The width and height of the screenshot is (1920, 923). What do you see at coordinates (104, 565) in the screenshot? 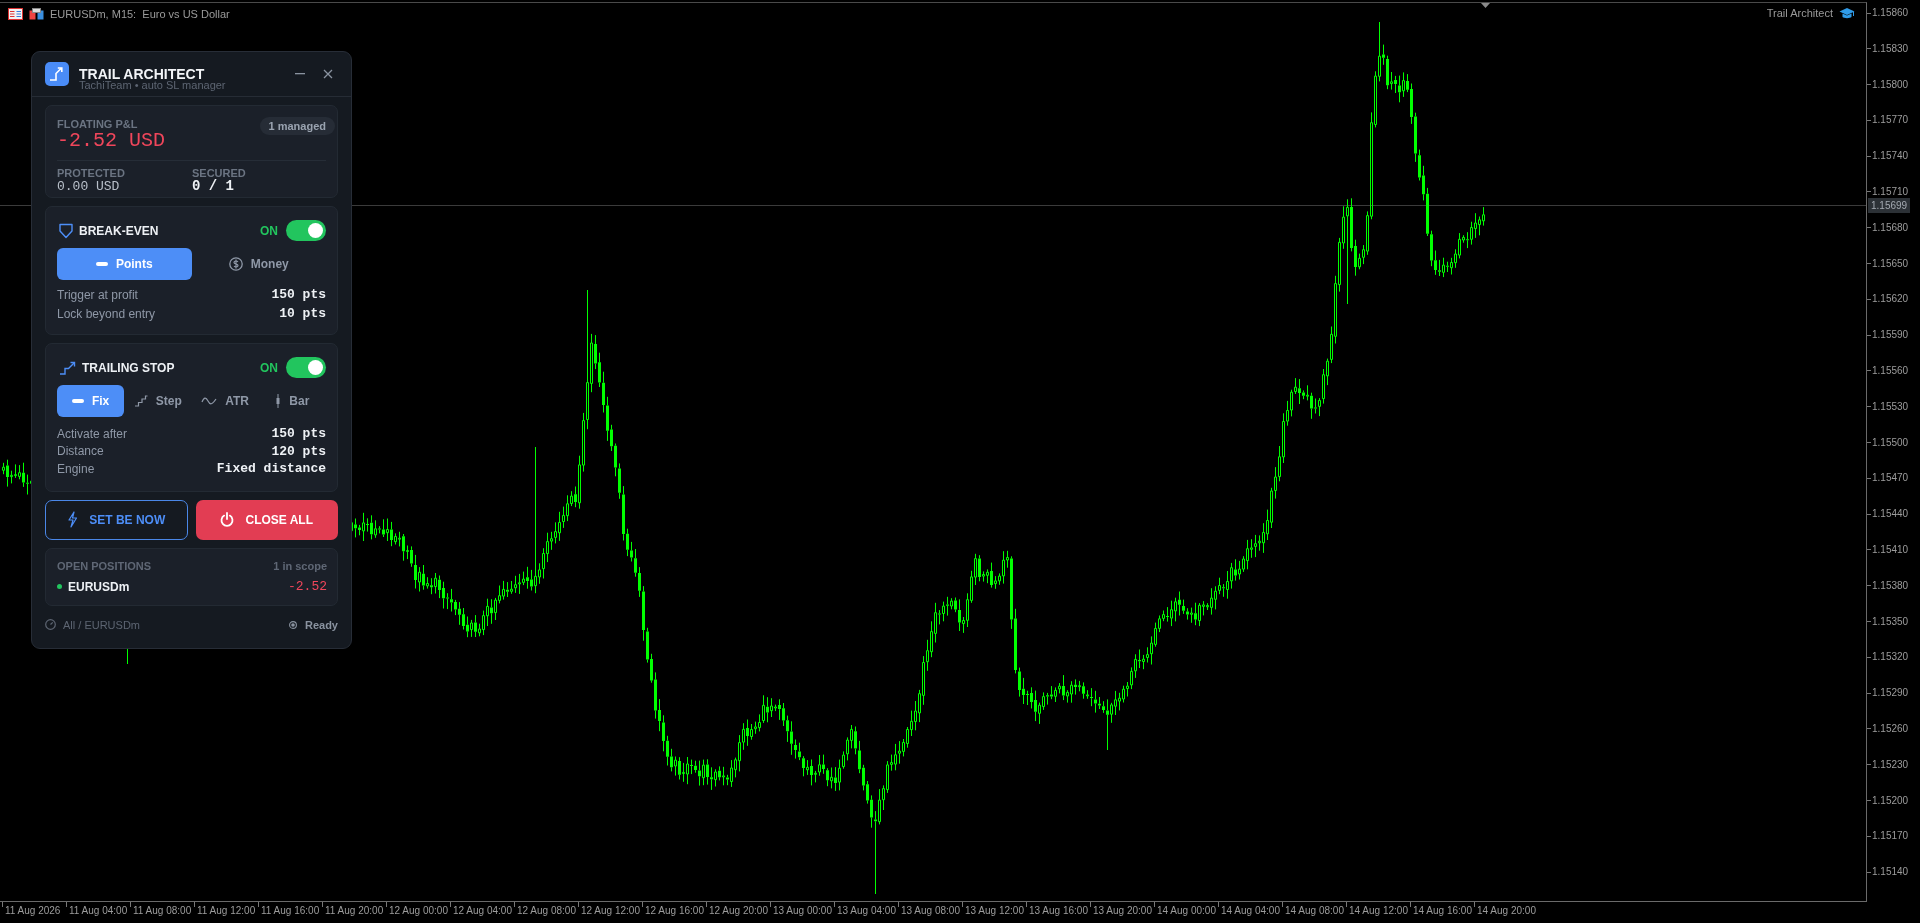
I see `positions-title: OPEN POSITIONS` at bounding box center [104, 565].